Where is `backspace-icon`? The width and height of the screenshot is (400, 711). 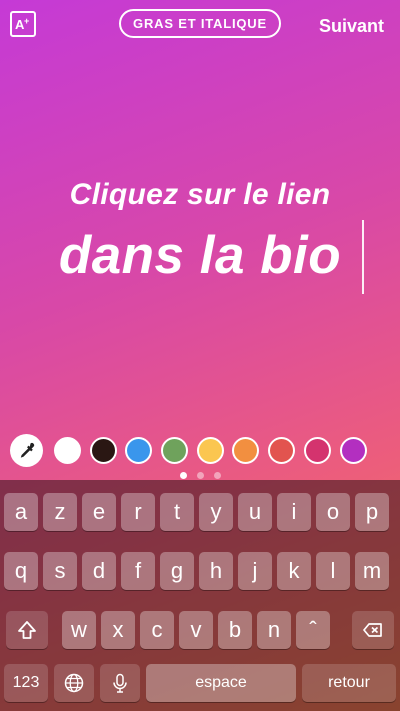 backspace-icon is located at coordinates (372, 630).